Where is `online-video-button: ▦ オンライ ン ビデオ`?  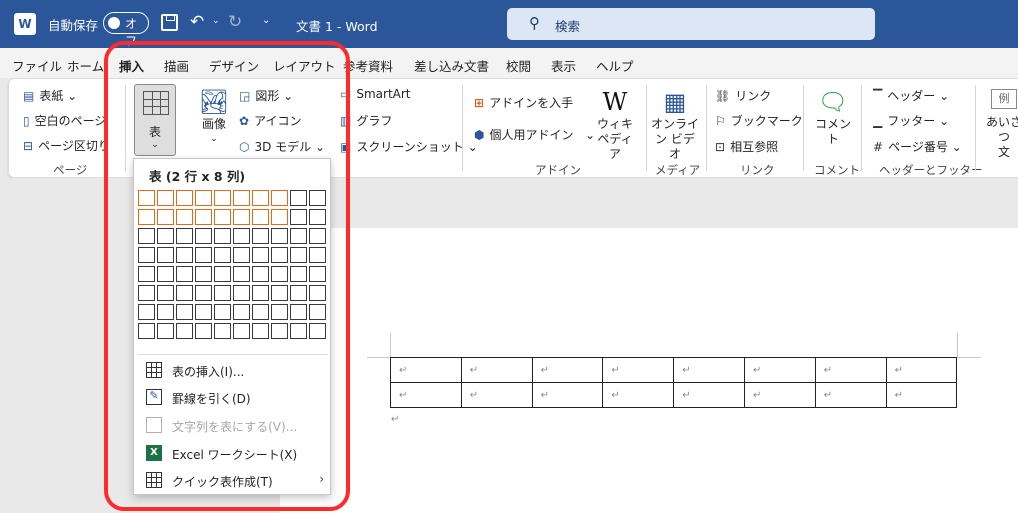
online-video-button: ▦ オンライ ン ビデオ is located at coordinates (675, 124).